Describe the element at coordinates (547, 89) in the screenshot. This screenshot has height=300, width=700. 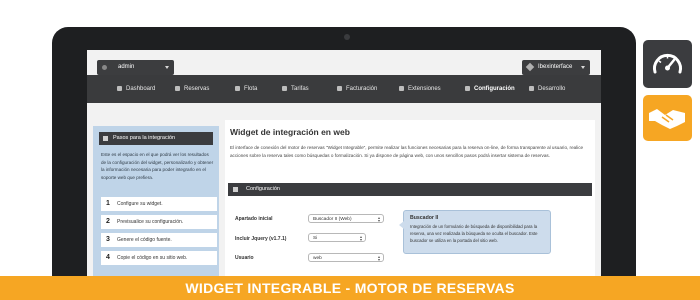
I see `nav-item-desarrollo: Desarrollo` at that location.